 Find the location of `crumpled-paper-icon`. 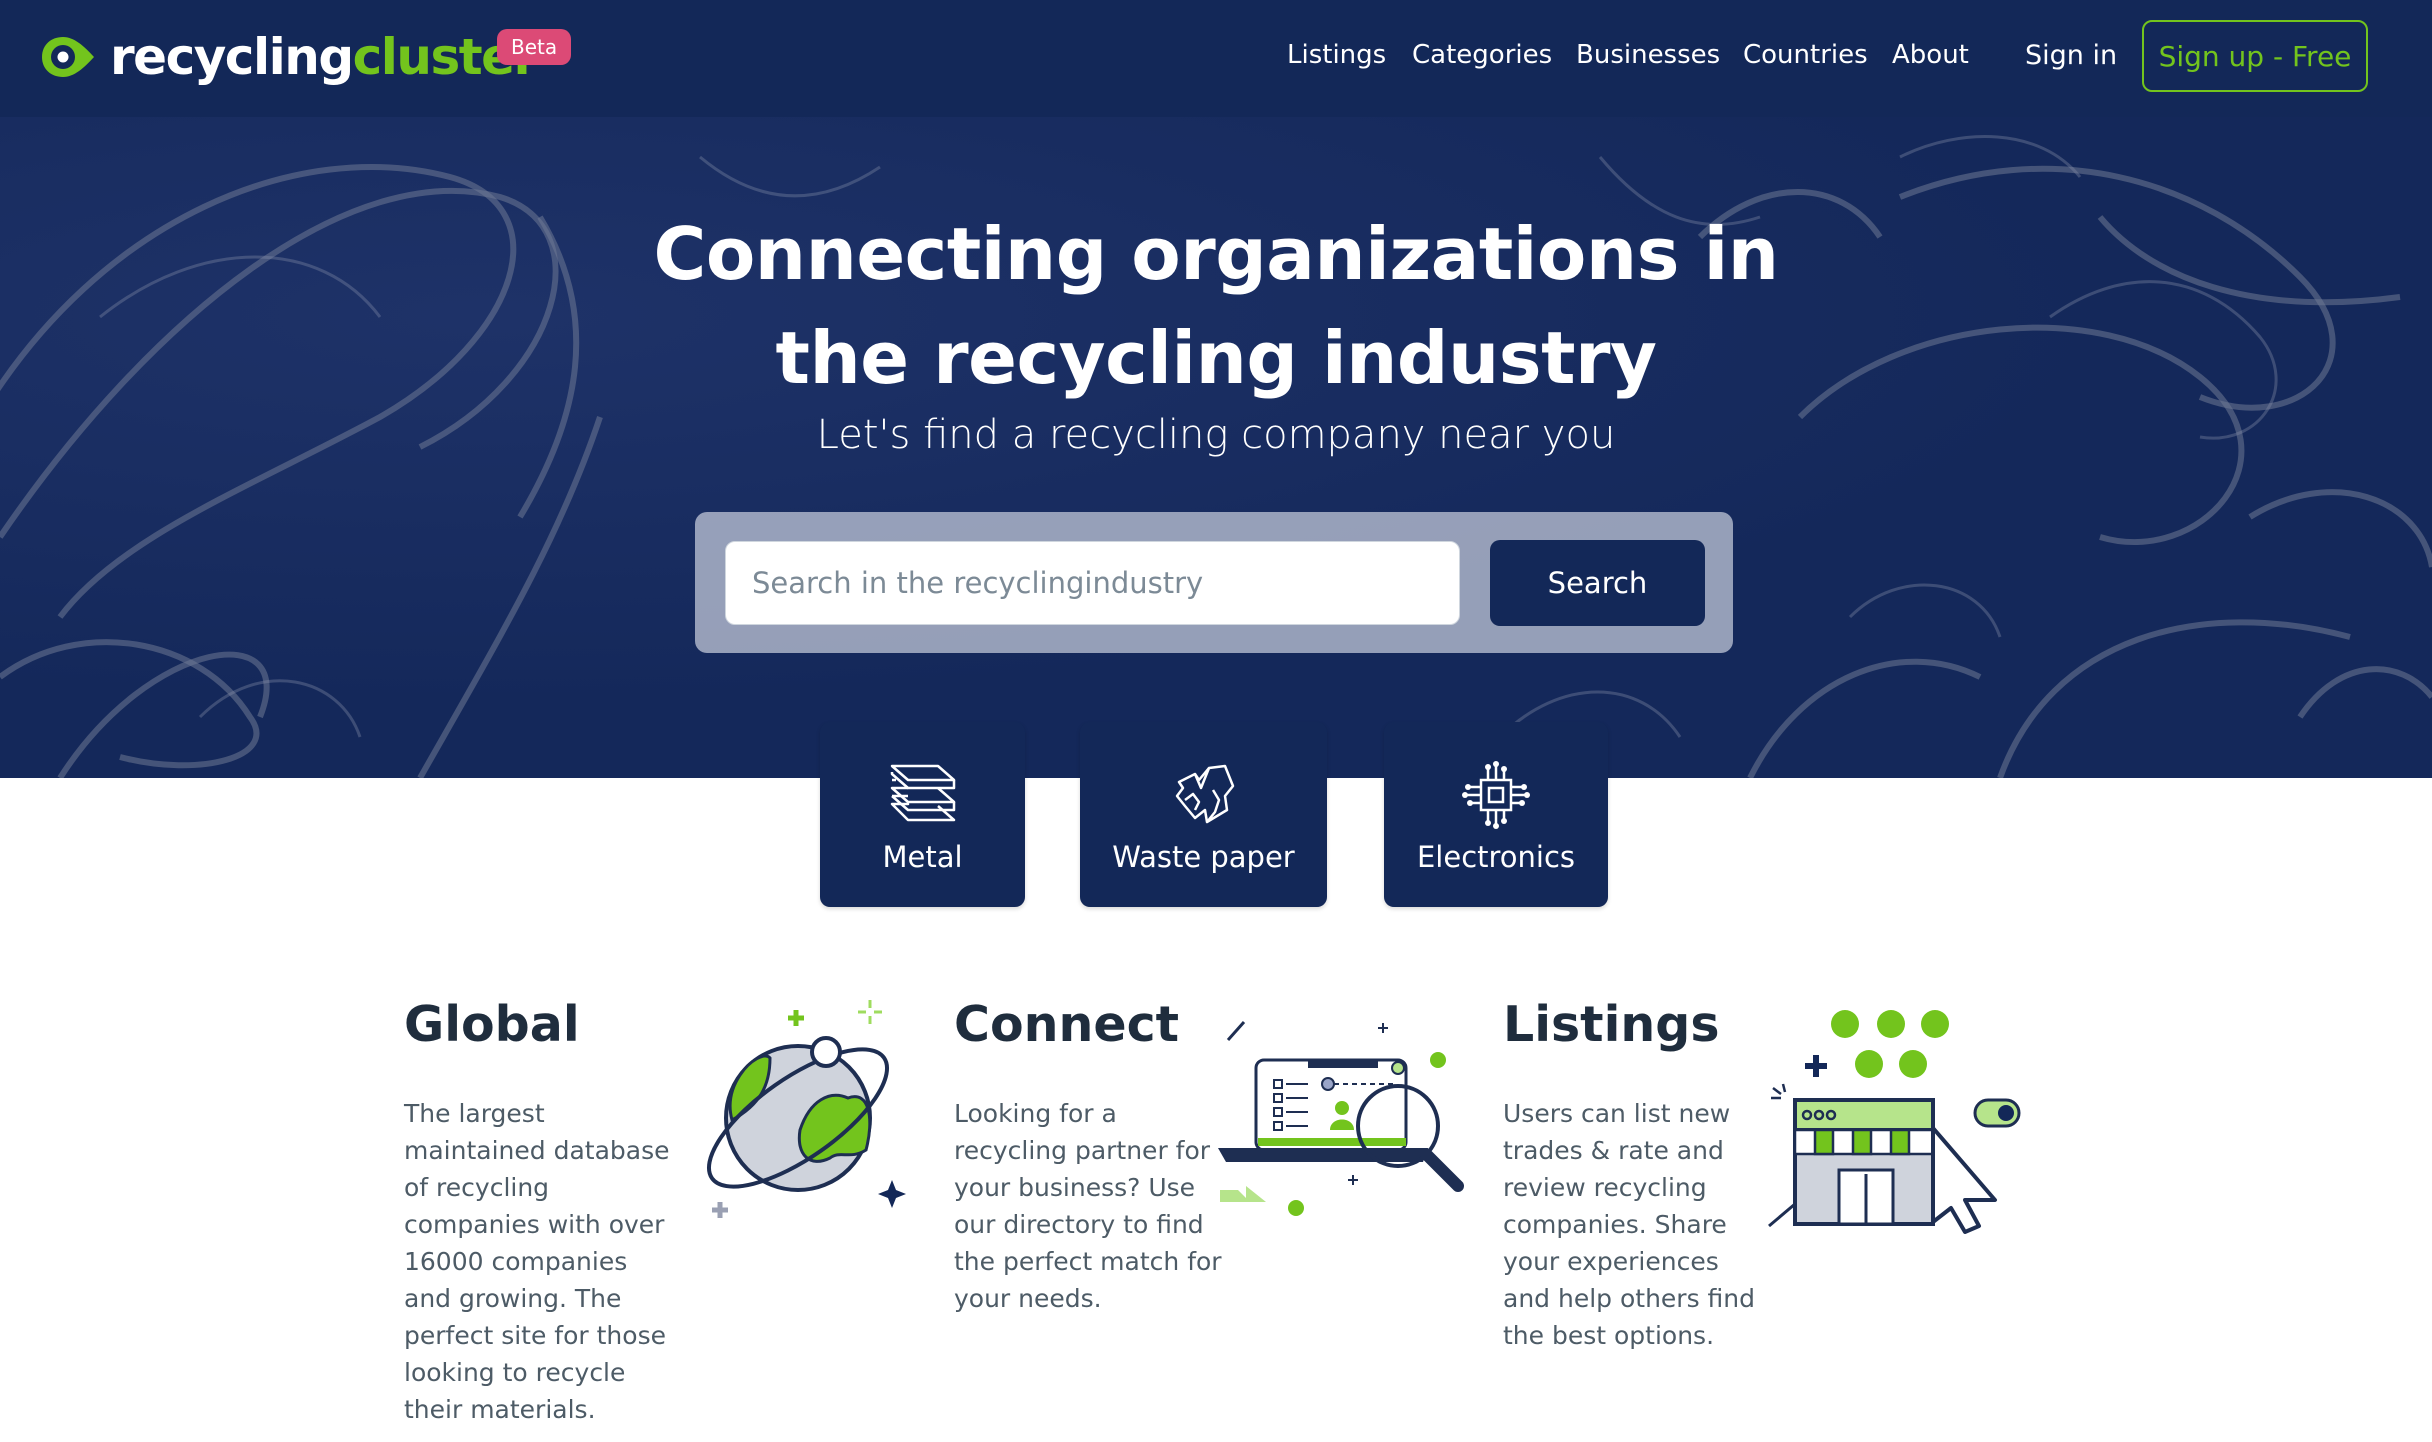

crumpled-paper-icon is located at coordinates (1204, 794).